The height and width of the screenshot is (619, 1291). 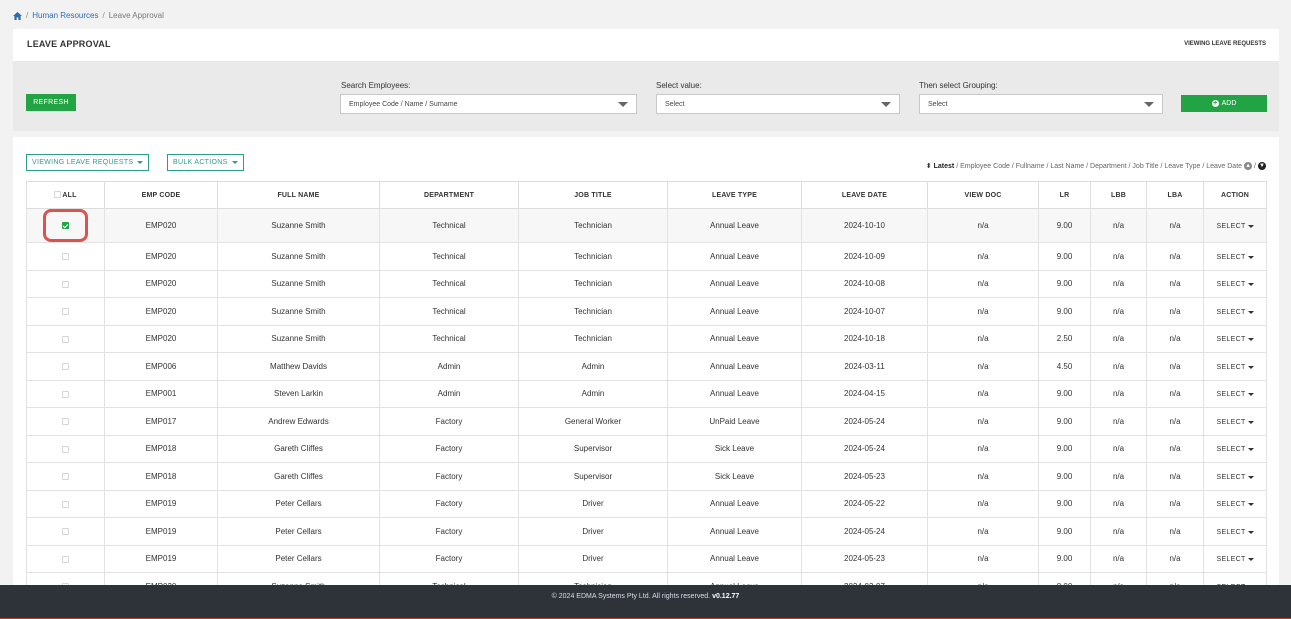 I want to click on sort-icon: ⬍, so click(x=928, y=166).